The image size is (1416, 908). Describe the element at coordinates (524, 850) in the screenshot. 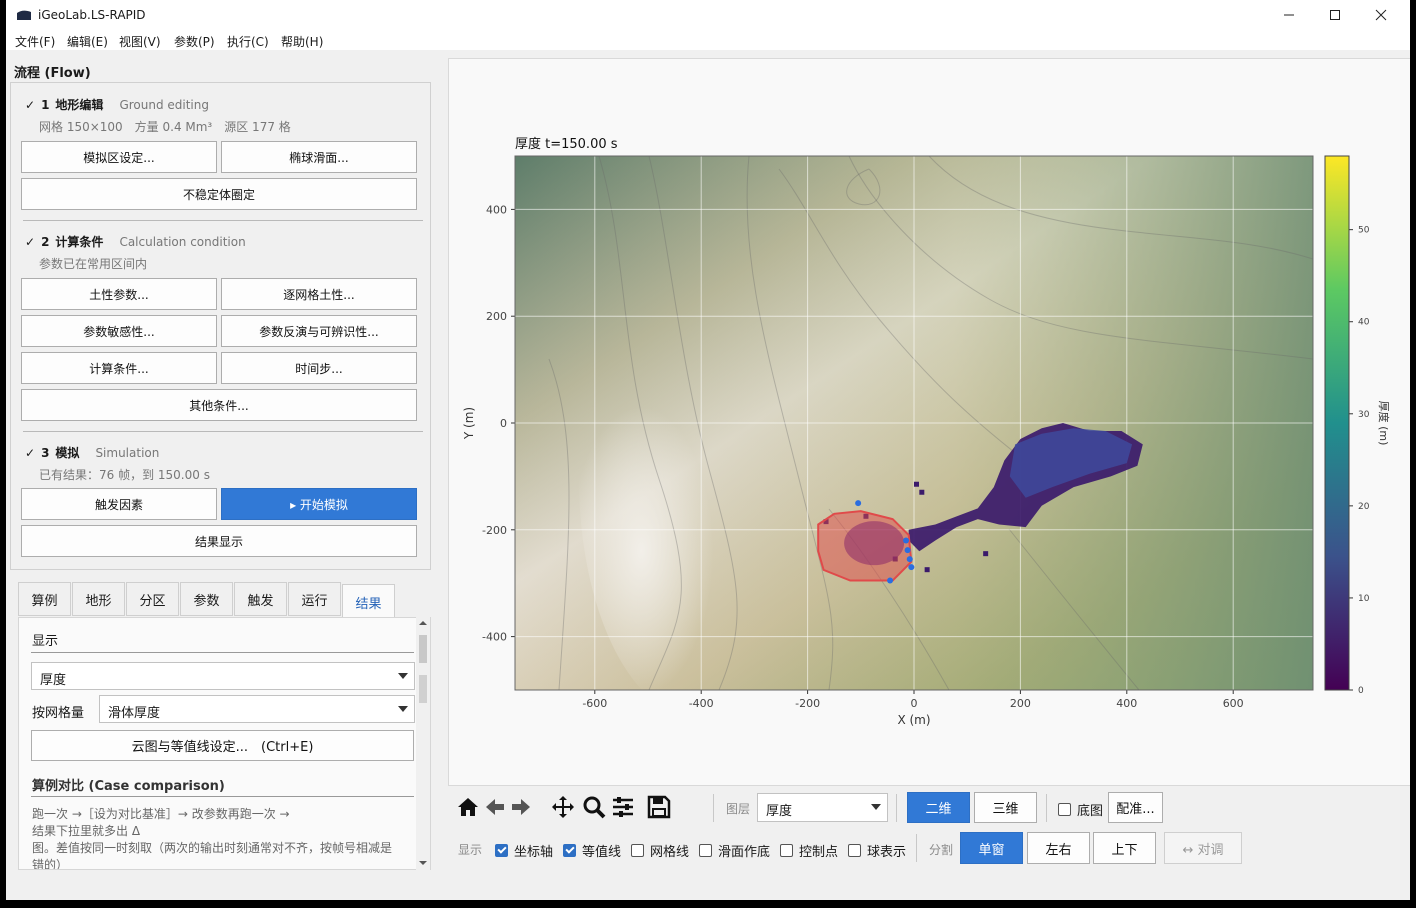

I see `axes-checkbox: 坐标轴` at that location.